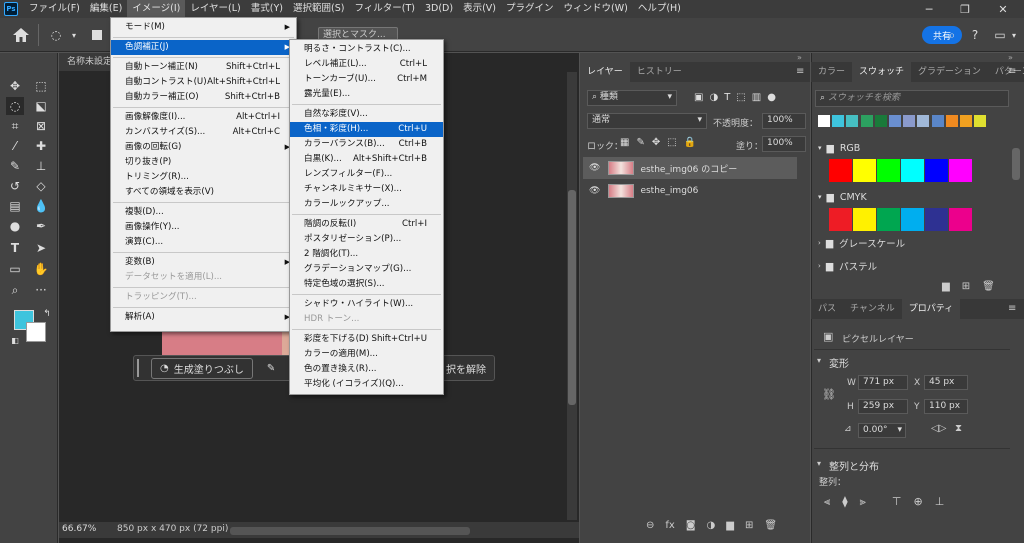 The height and width of the screenshot is (543, 1024). I want to click on tab-history: ヒストリー, so click(659, 72).